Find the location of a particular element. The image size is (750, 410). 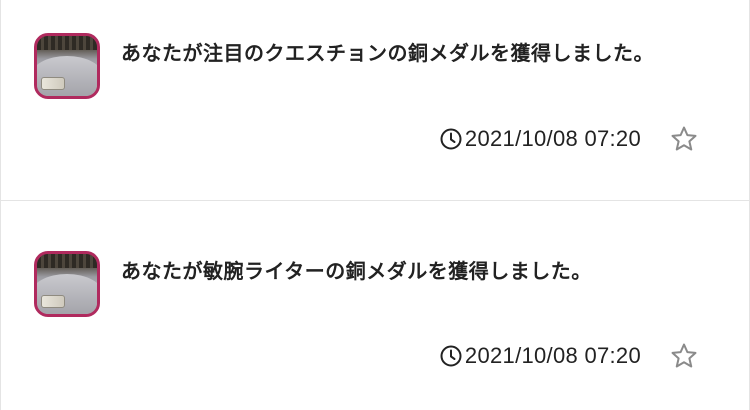

notification-message: あなたが敏腕ライターの銅メダルを獲得しました。 is located at coordinates (356, 271).